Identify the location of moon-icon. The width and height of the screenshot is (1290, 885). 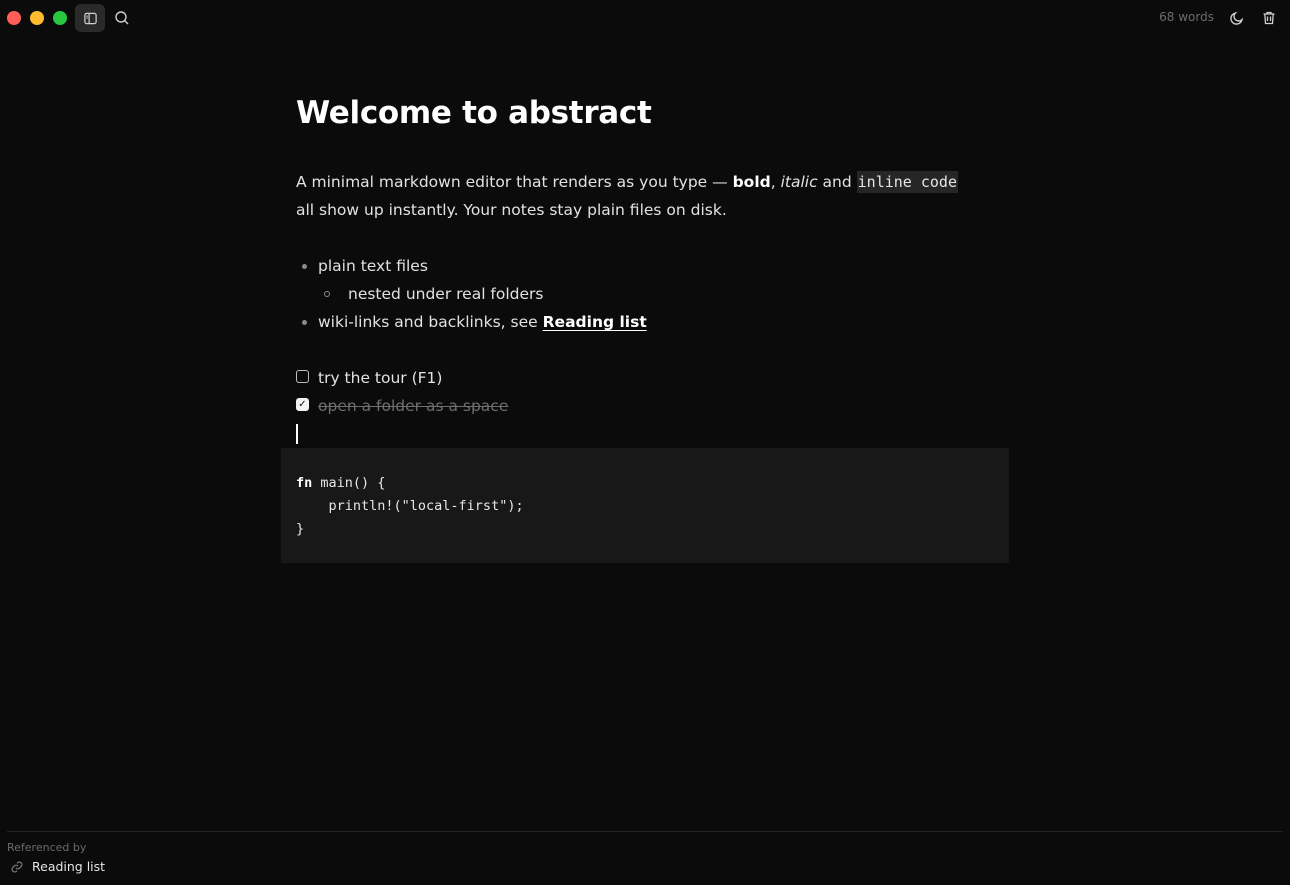
(1237, 18).